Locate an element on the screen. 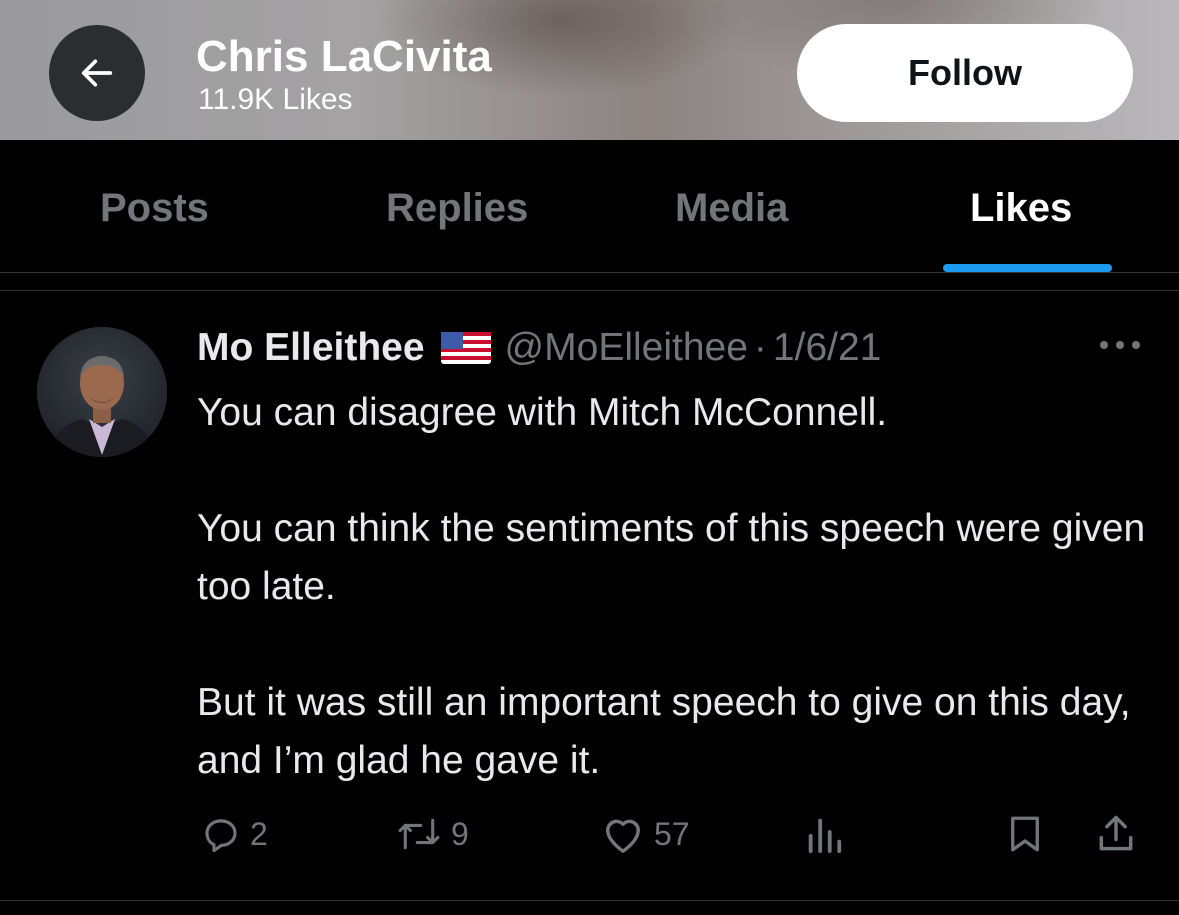 The image size is (1179, 915). views-button is located at coordinates (824, 834).